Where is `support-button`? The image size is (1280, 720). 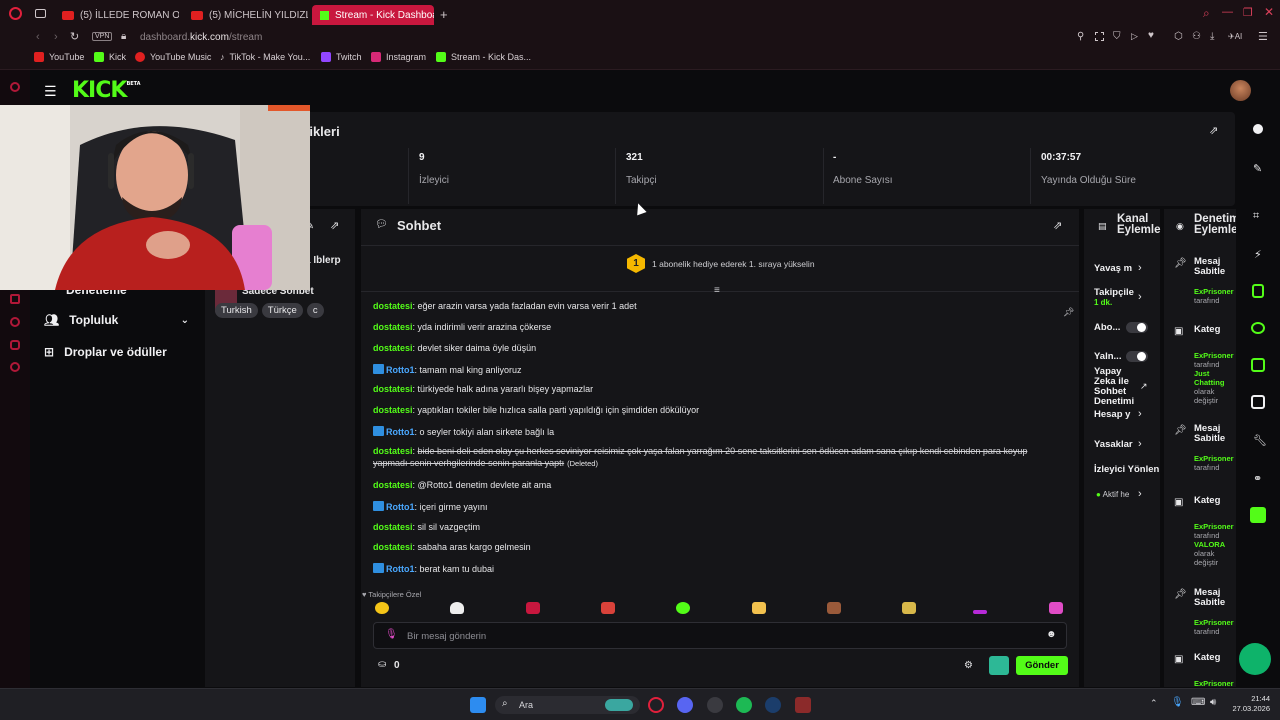 support-button is located at coordinates (1255, 659).